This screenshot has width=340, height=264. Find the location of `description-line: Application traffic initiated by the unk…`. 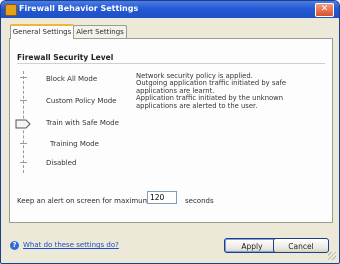

description-line: Application traffic initiated by the unk… is located at coordinates (210, 102).